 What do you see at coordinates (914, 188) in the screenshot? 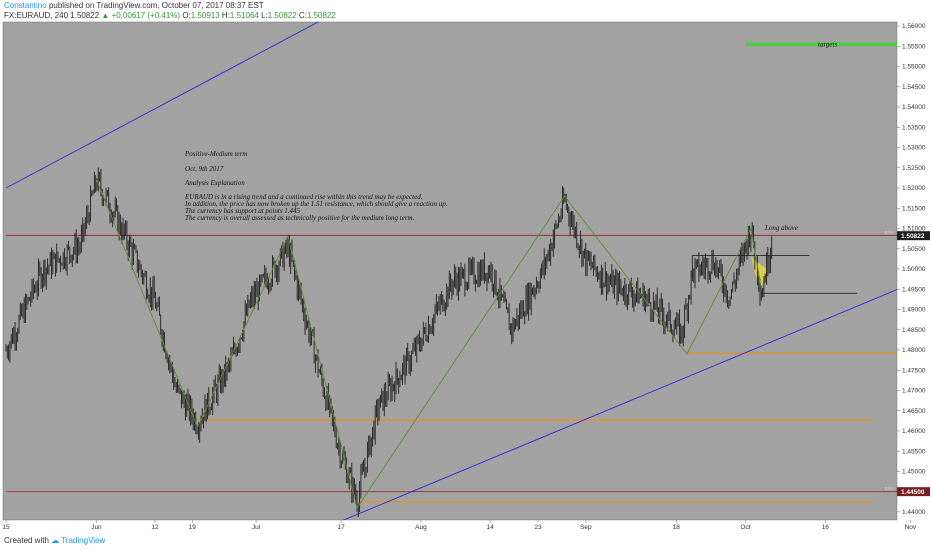
I see `y-tick-label: 1.52000` at bounding box center [914, 188].